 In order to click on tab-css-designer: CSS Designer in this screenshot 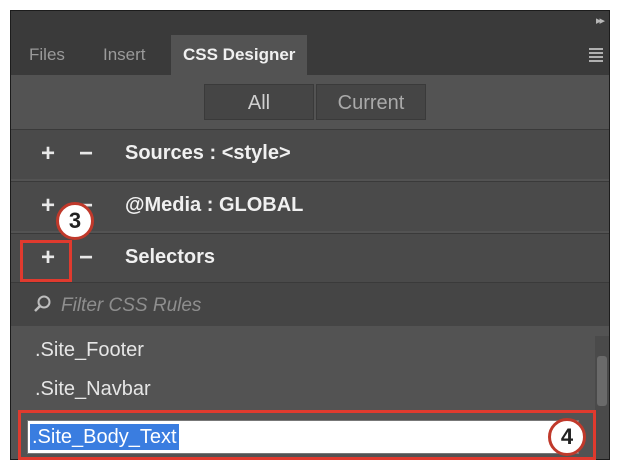, I will do `click(239, 55)`.